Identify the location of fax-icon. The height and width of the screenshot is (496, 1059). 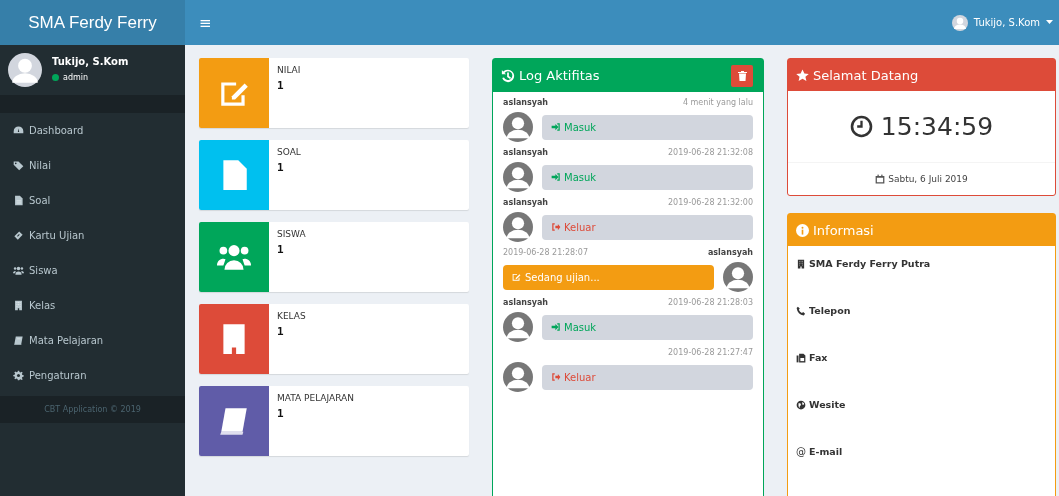
(801, 357).